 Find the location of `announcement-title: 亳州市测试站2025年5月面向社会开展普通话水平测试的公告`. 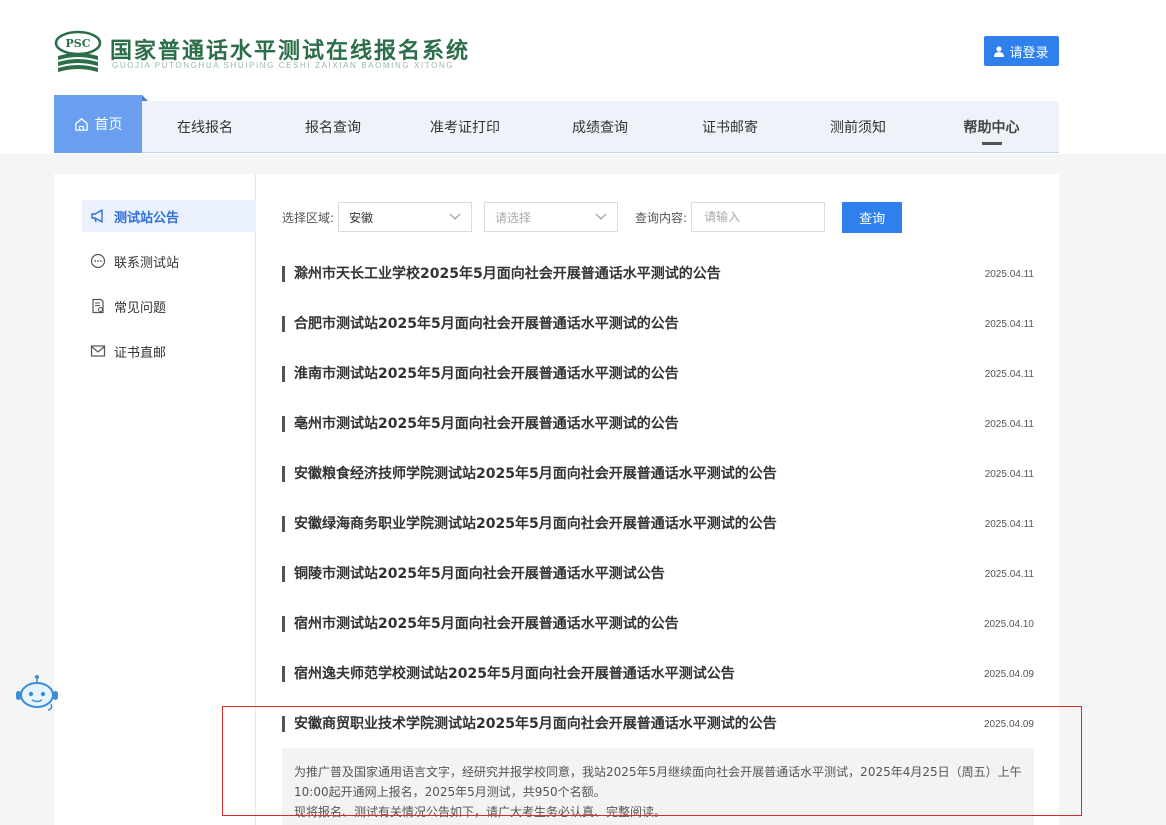

announcement-title: 亳州市测试站2025年5月面向社会开展普通话水平测试的公告 is located at coordinates (480, 424).